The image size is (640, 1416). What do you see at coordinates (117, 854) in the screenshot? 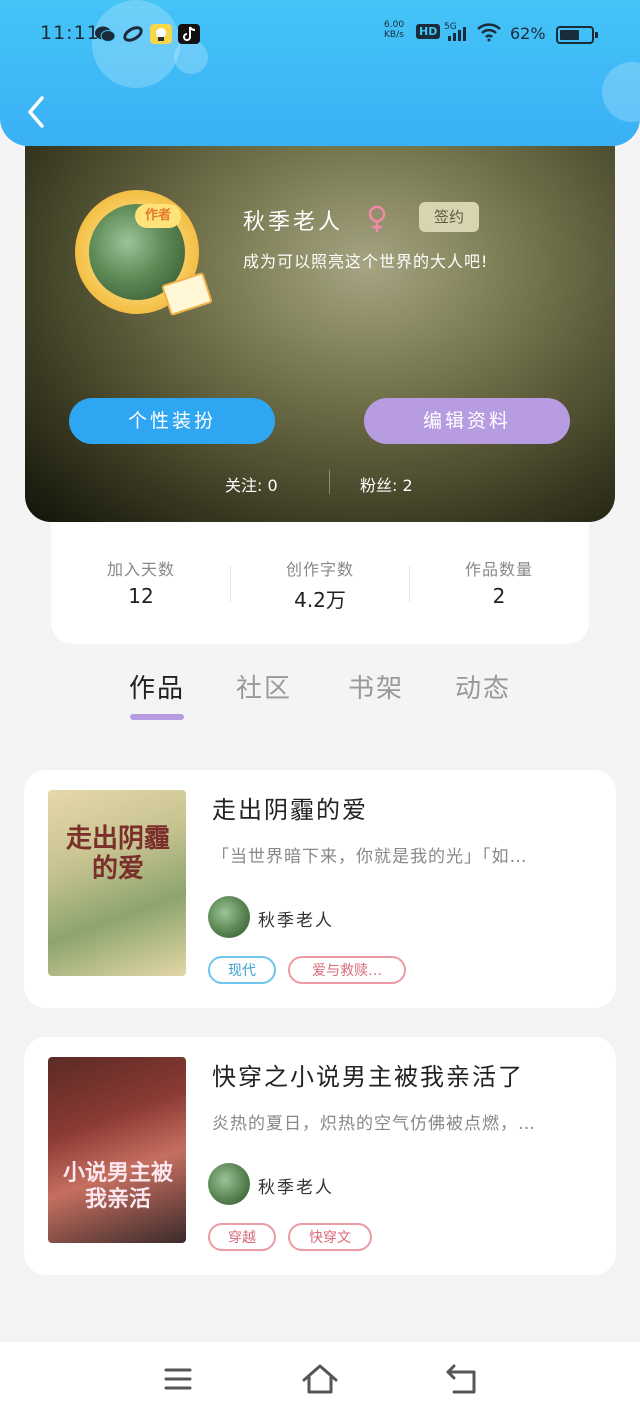
I see `cover-title: 走出阴霾的爱` at bounding box center [117, 854].